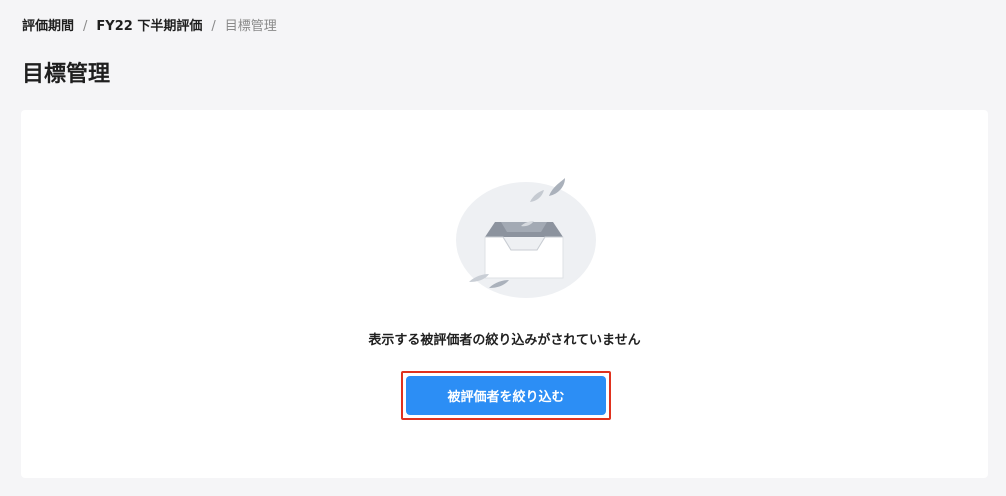 The image size is (1006, 496). Describe the element at coordinates (48, 27) in the screenshot. I see `breadcrumb-evaluation-period: 評価期間` at that location.